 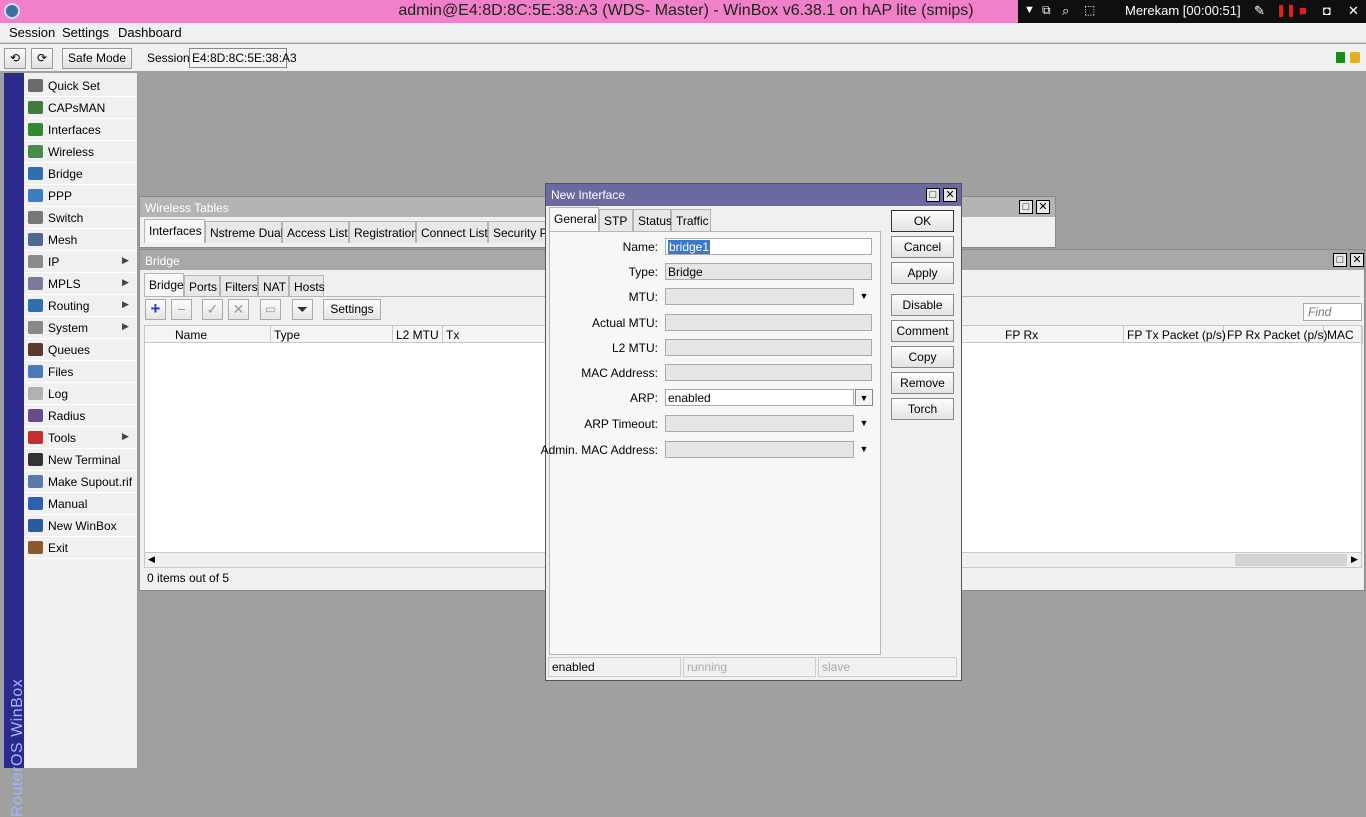 I want to click on tab-bridge-ports: Ports, so click(x=202, y=286).